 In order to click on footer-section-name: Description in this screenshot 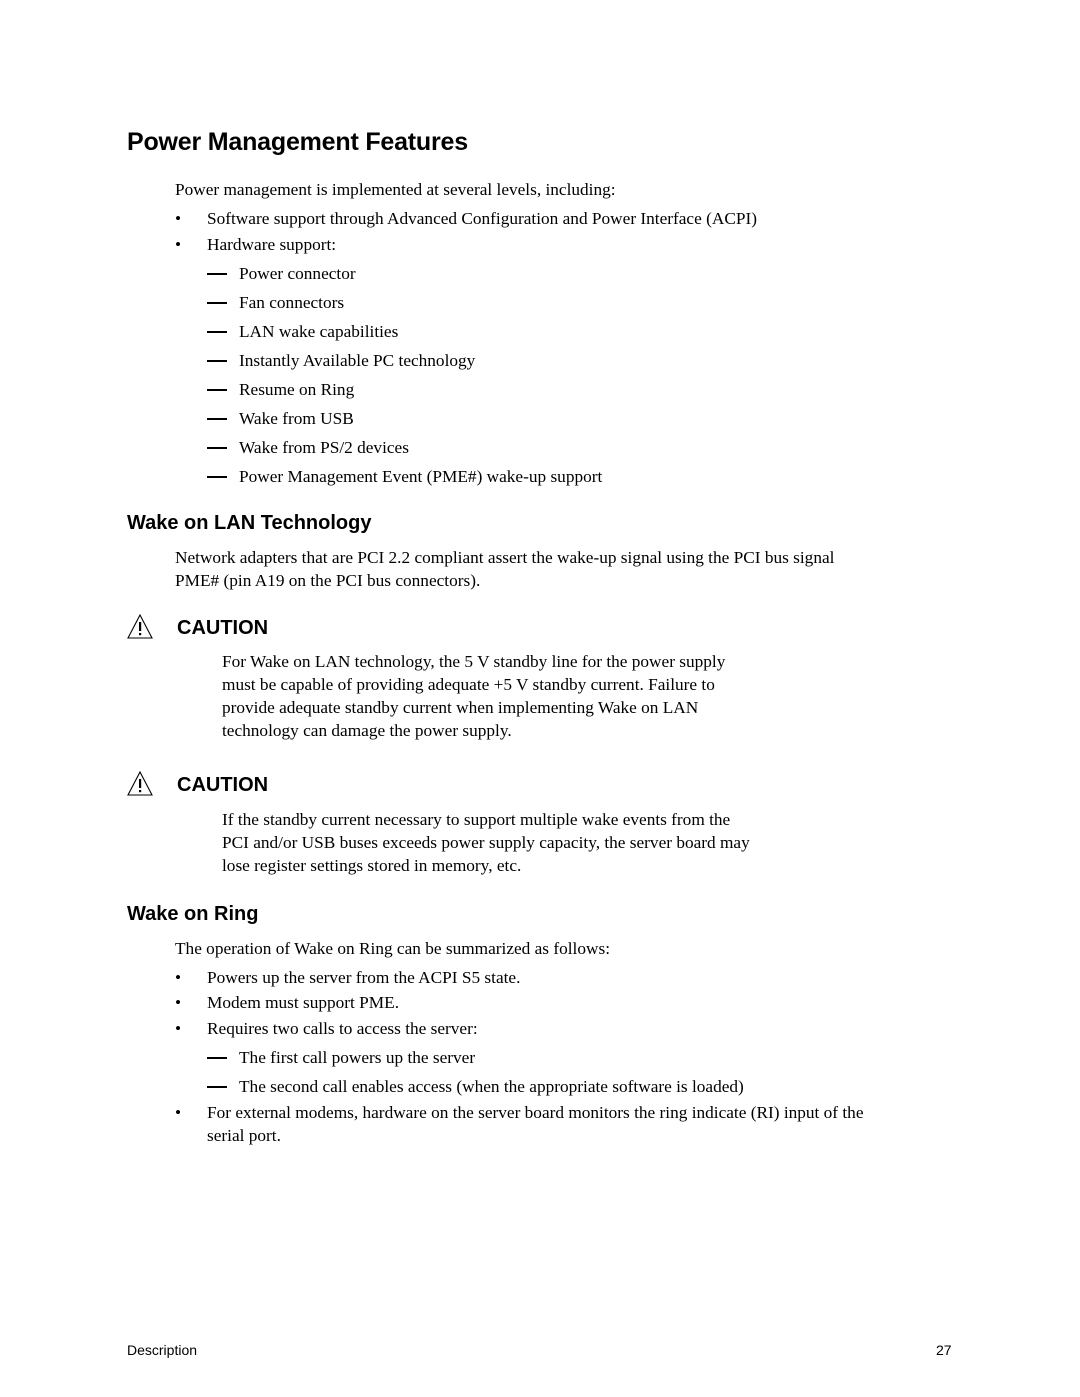, I will do `click(162, 1350)`.